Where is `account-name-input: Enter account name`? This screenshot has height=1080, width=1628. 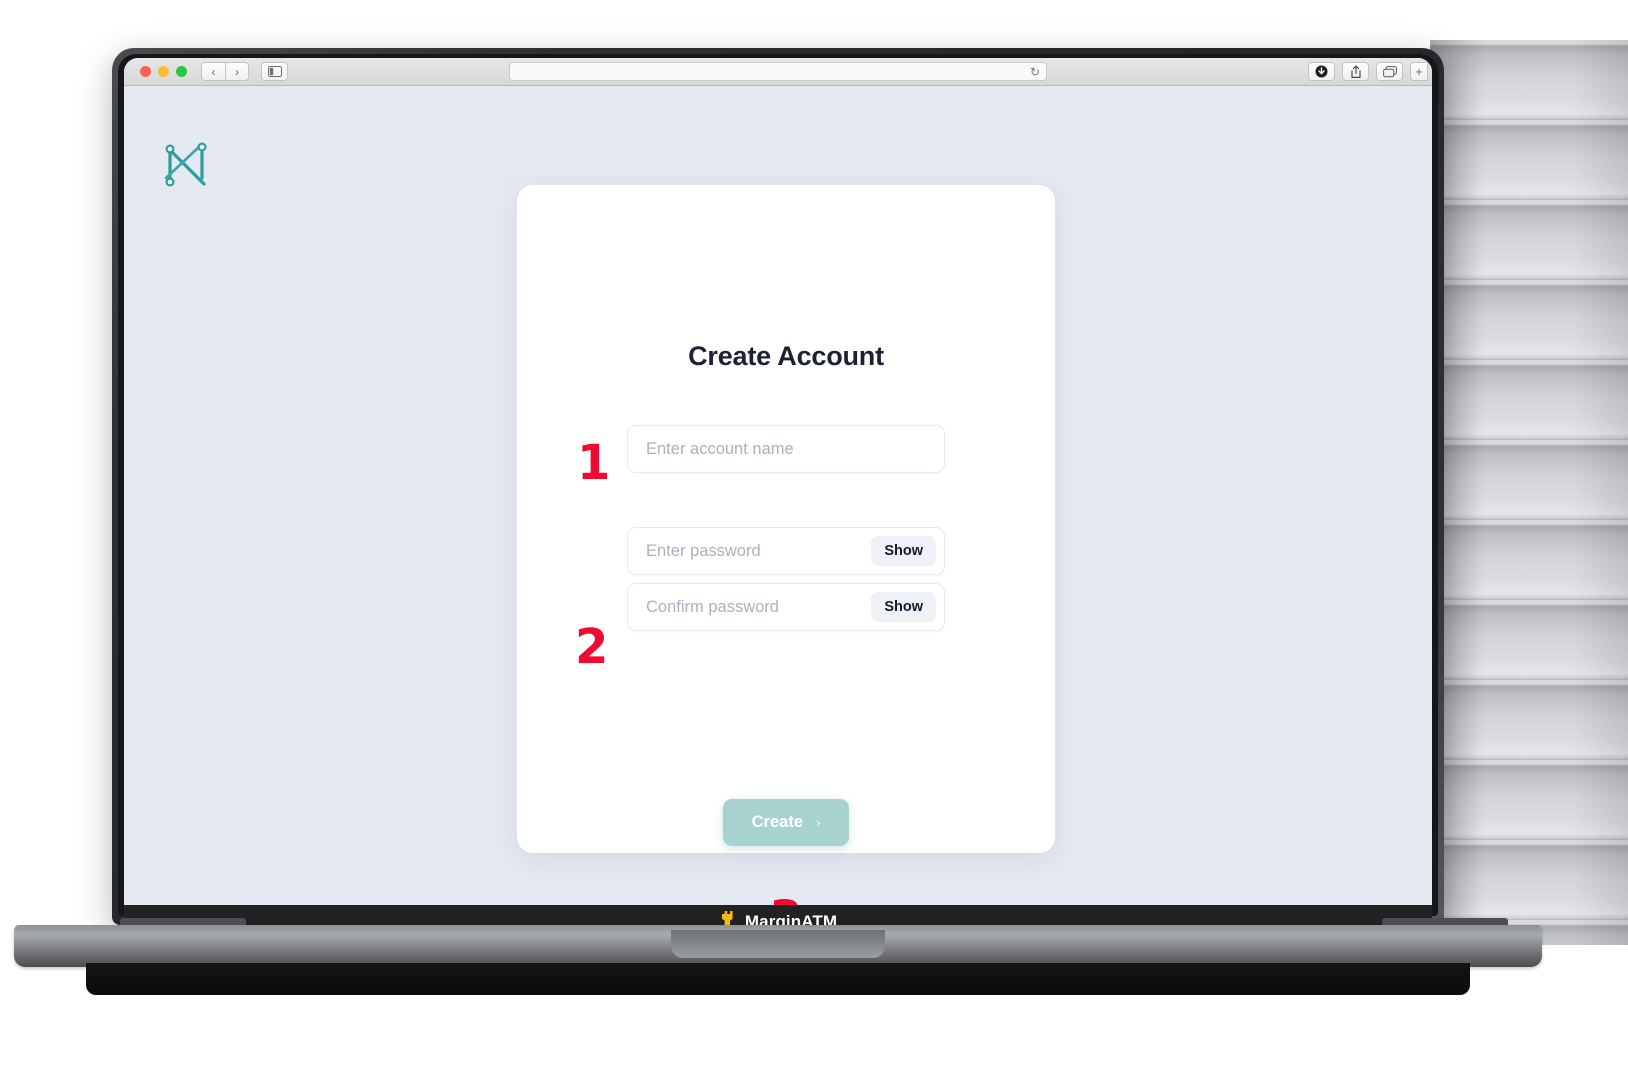
account-name-input: Enter account name is located at coordinates (786, 449).